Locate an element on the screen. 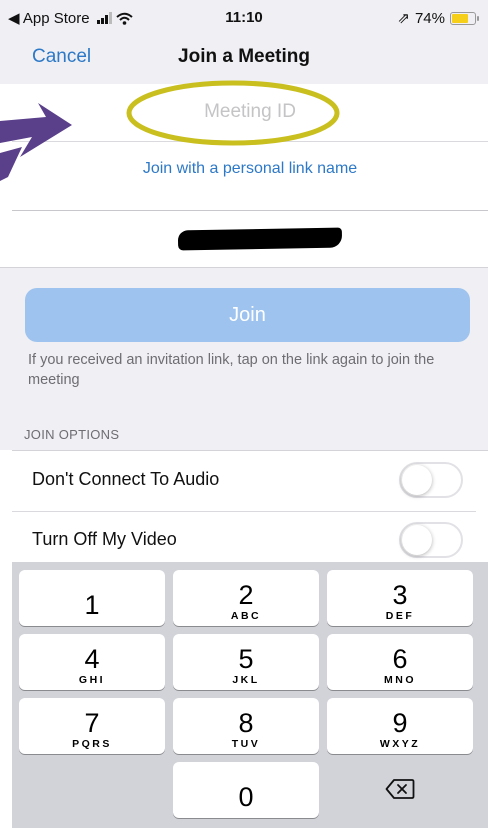 This screenshot has height=828, width=488. key-6: 6 MNO is located at coordinates (400, 662).